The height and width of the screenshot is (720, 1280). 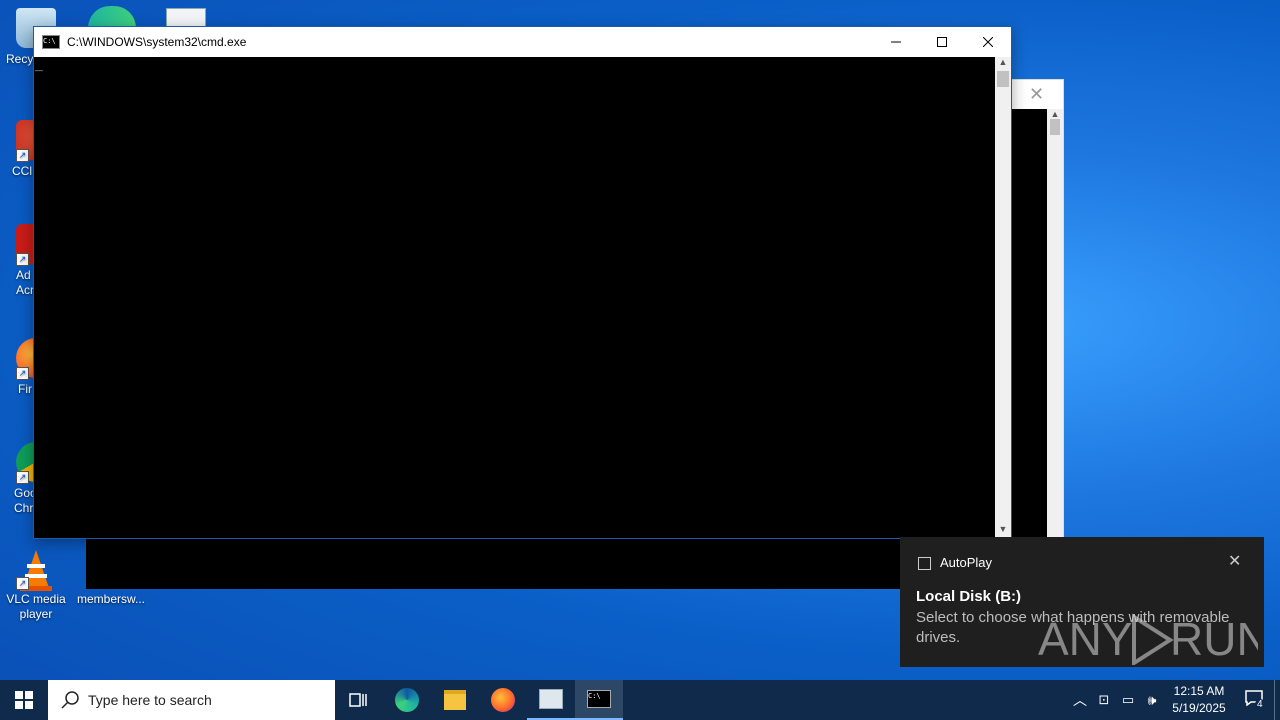 What do you see at coordinates (1154, 638) in the screenshot?
I see `watermark-logo: ANY RUN` at bounding box center [1154, 638].